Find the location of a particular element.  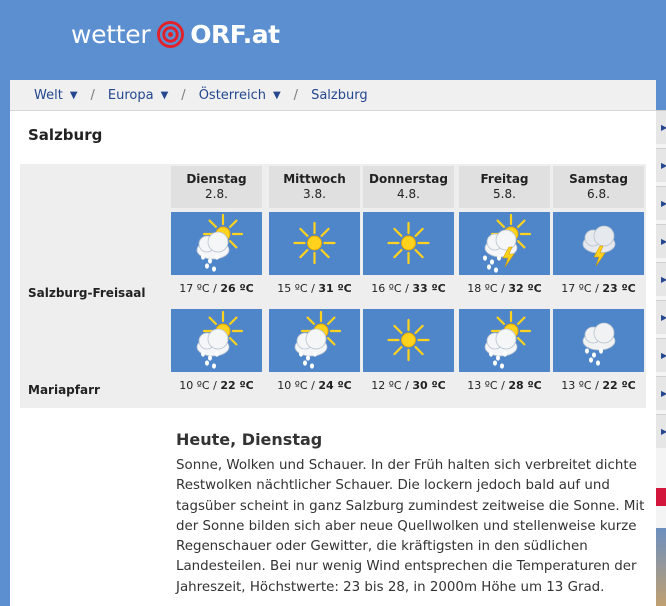

temperature-range: 13 ºC / 28 ºC is located at coordinates (504, 385).